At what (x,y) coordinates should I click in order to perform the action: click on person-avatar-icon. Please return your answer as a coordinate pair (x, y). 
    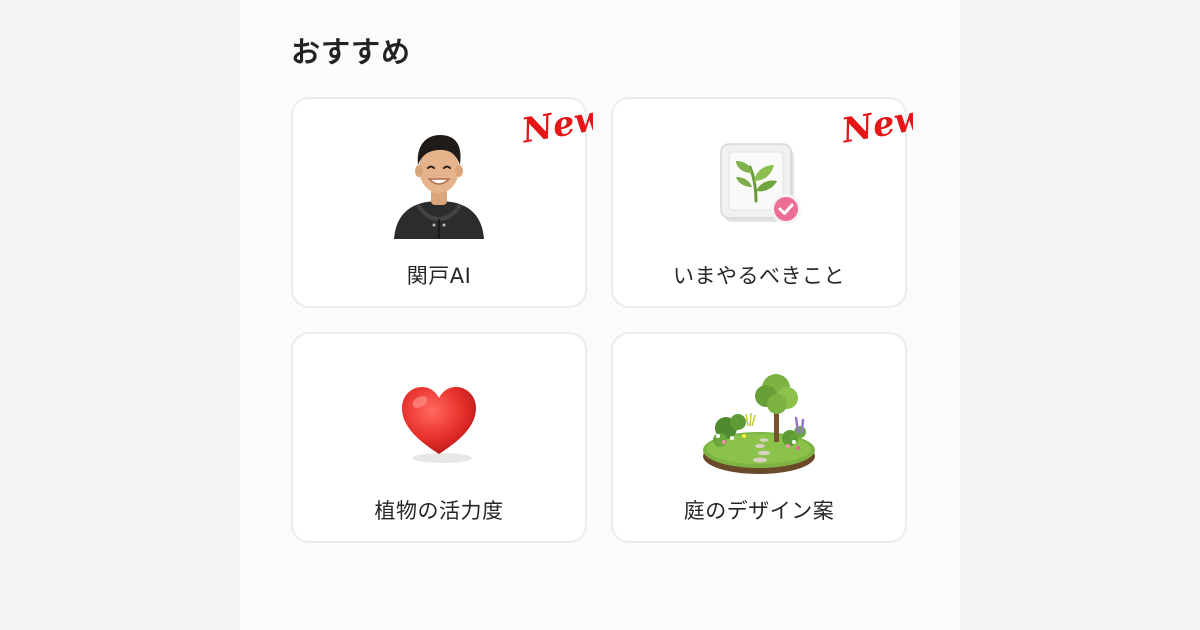
    Looking at the image, I should click on (439, 186).